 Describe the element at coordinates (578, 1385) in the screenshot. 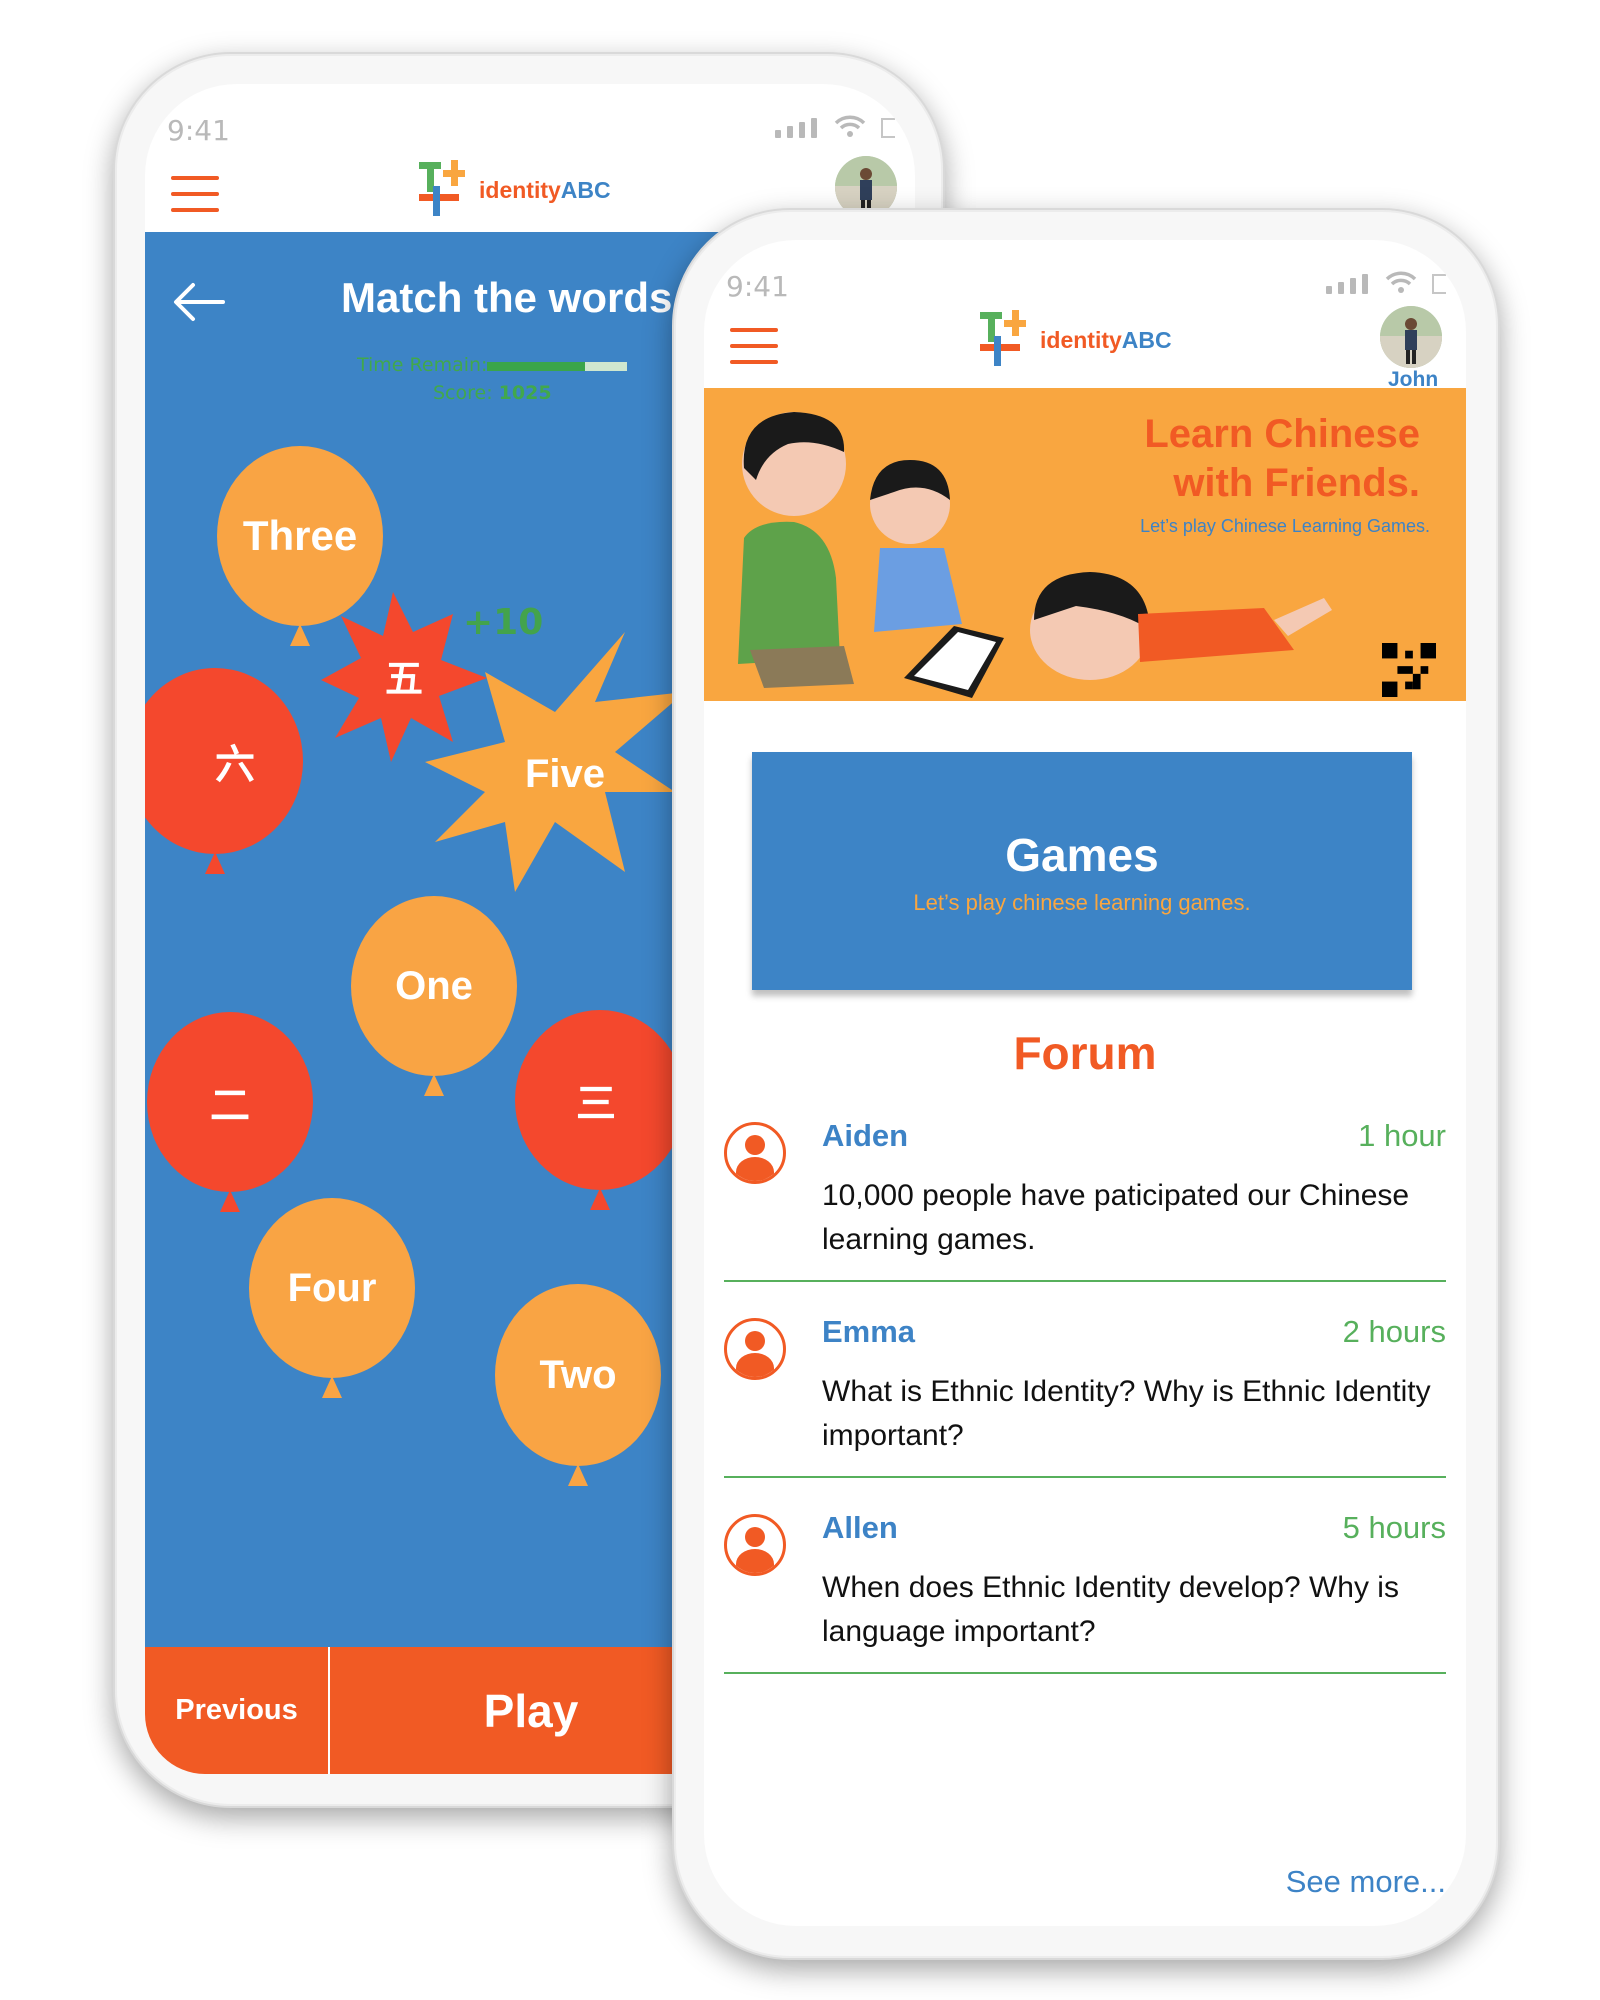

I see `balloon-two: Two` at that location.